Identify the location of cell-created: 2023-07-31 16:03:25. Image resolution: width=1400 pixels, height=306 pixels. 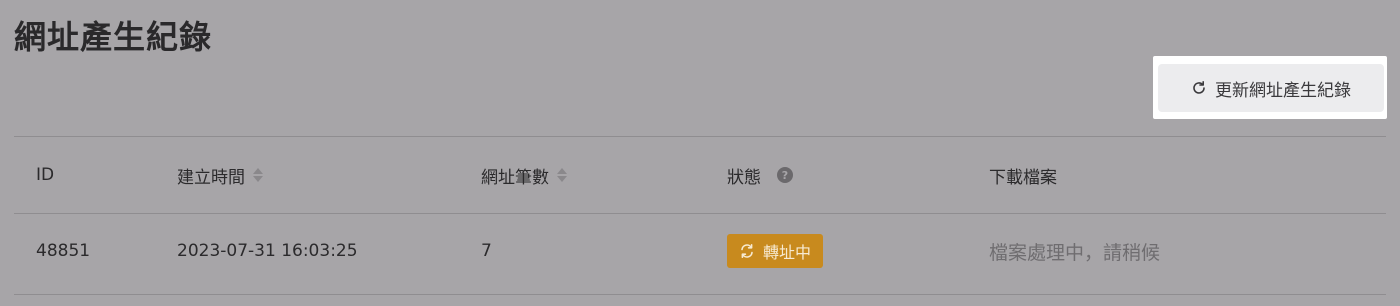
(267, 251).